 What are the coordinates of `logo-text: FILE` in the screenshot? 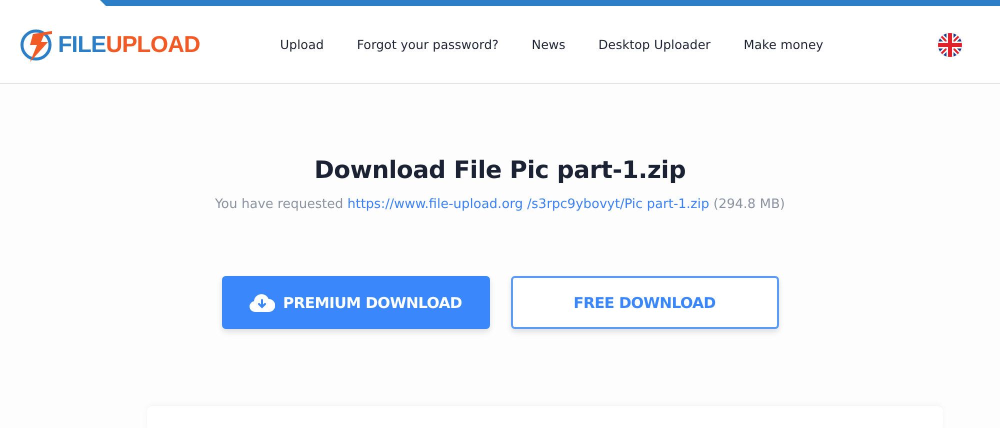 It's located at (82, 44).